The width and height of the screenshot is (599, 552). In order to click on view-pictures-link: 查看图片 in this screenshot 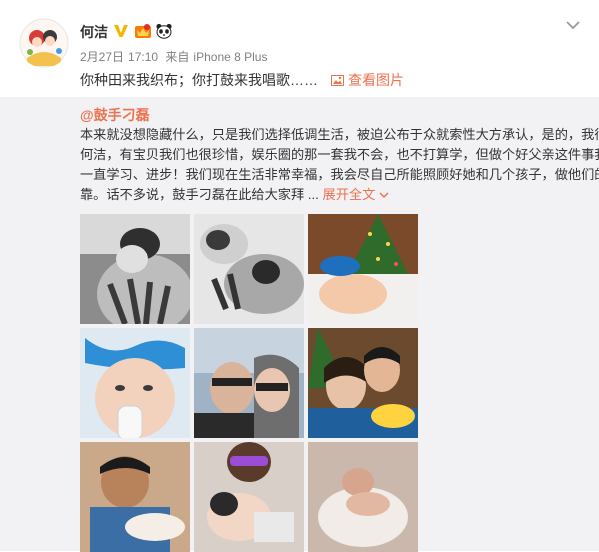, I will do `click(367, 80)`.